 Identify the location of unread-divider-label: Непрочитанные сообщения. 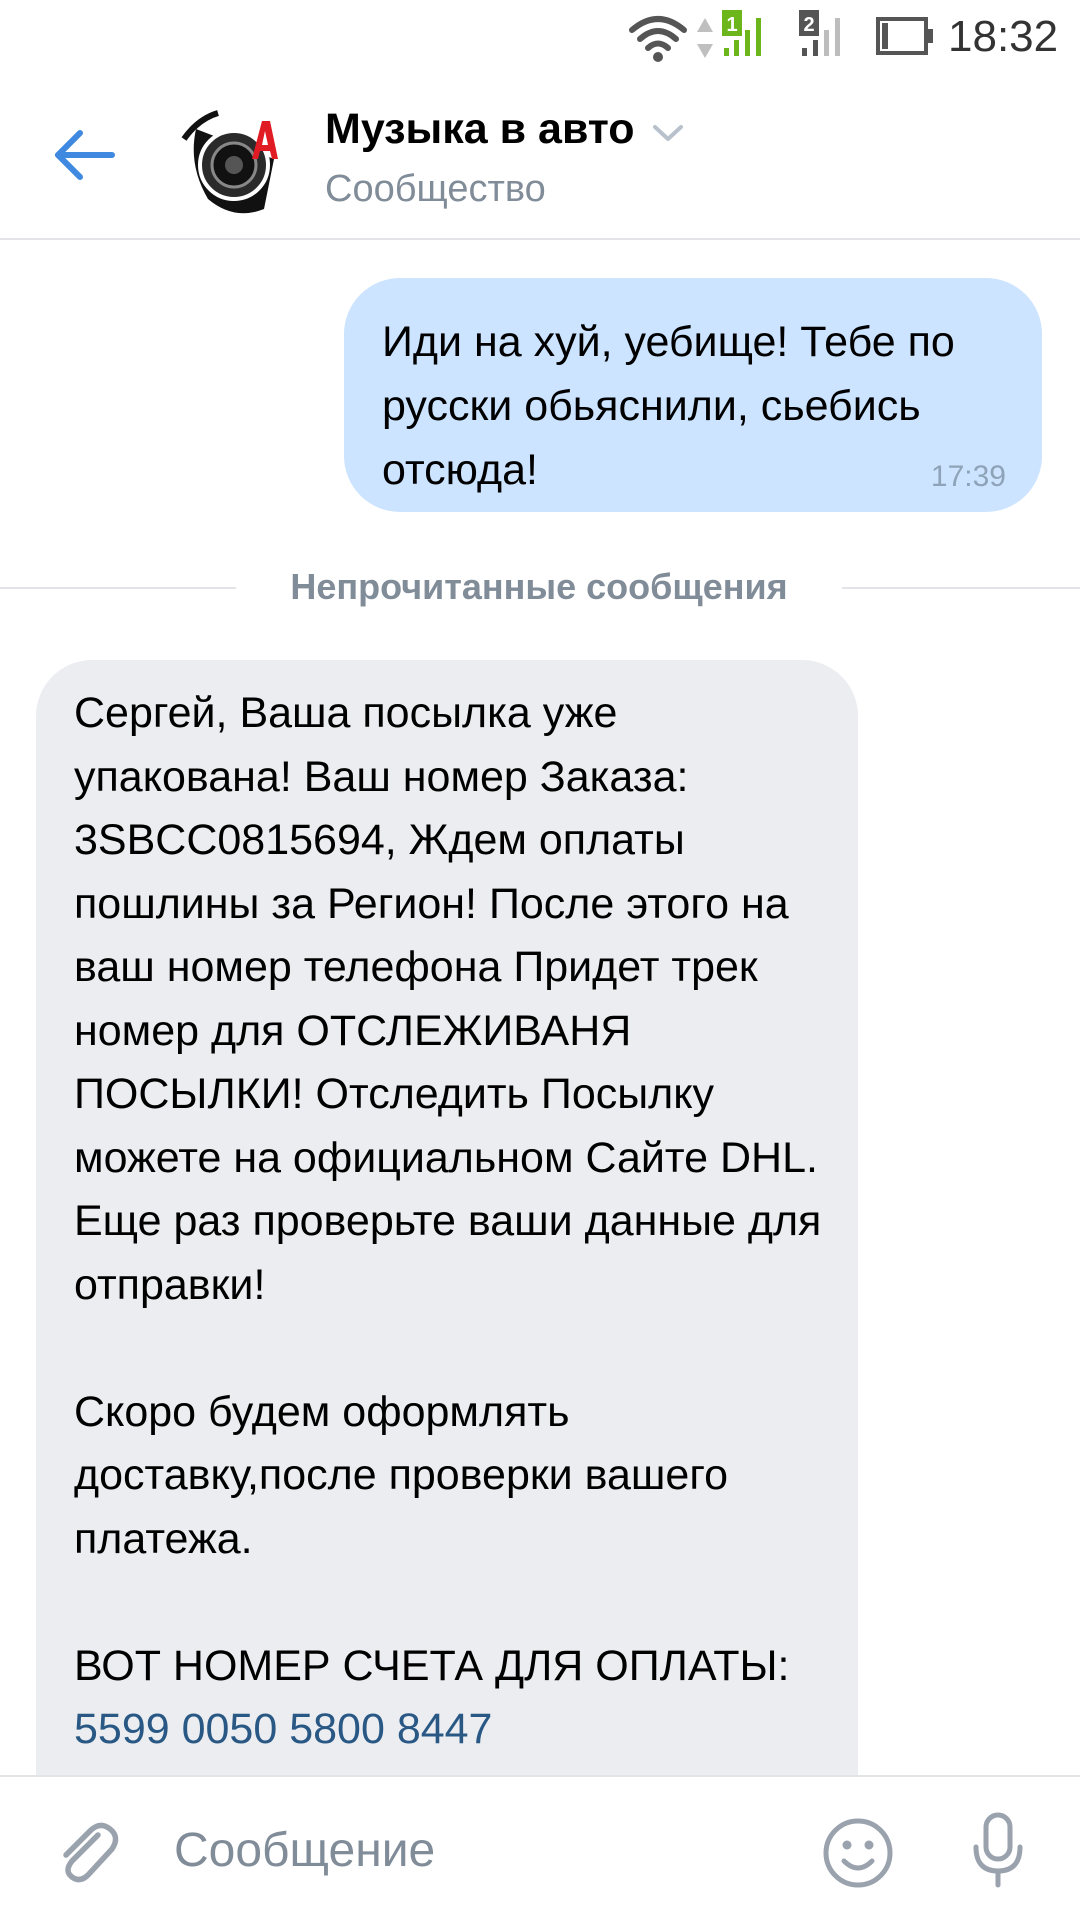
(539, 586).